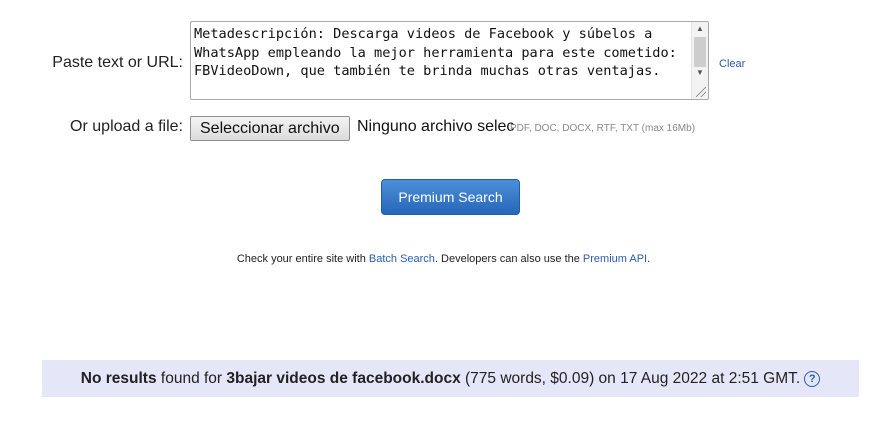 This screenshot has width=887, height=425. I want to click on file-status-text: Ninguno archivo selec, so click(436, 126).